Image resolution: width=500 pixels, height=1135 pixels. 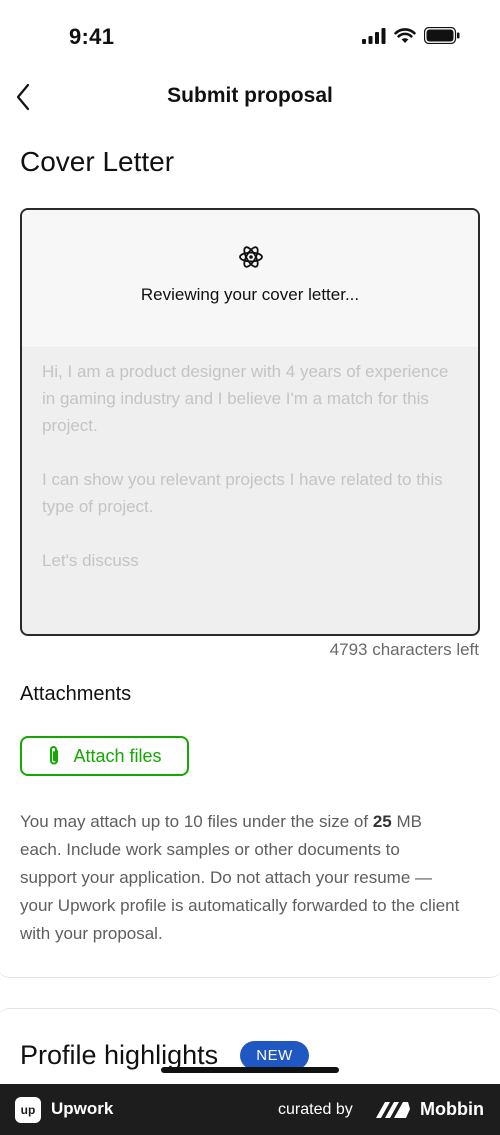 I want to click on footer-app-name: Upwork, so click(x=82, y=1108).